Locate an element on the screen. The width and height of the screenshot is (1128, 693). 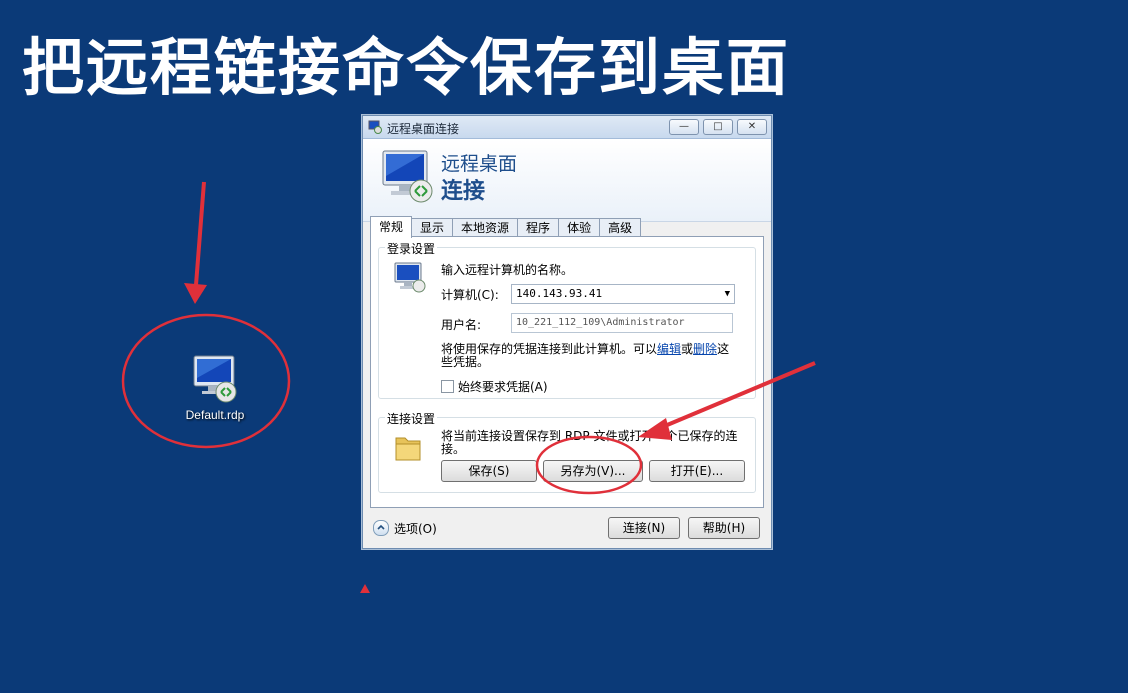
username-field: 10_221_112_109\Administrator is located at coordinates (622, 323).